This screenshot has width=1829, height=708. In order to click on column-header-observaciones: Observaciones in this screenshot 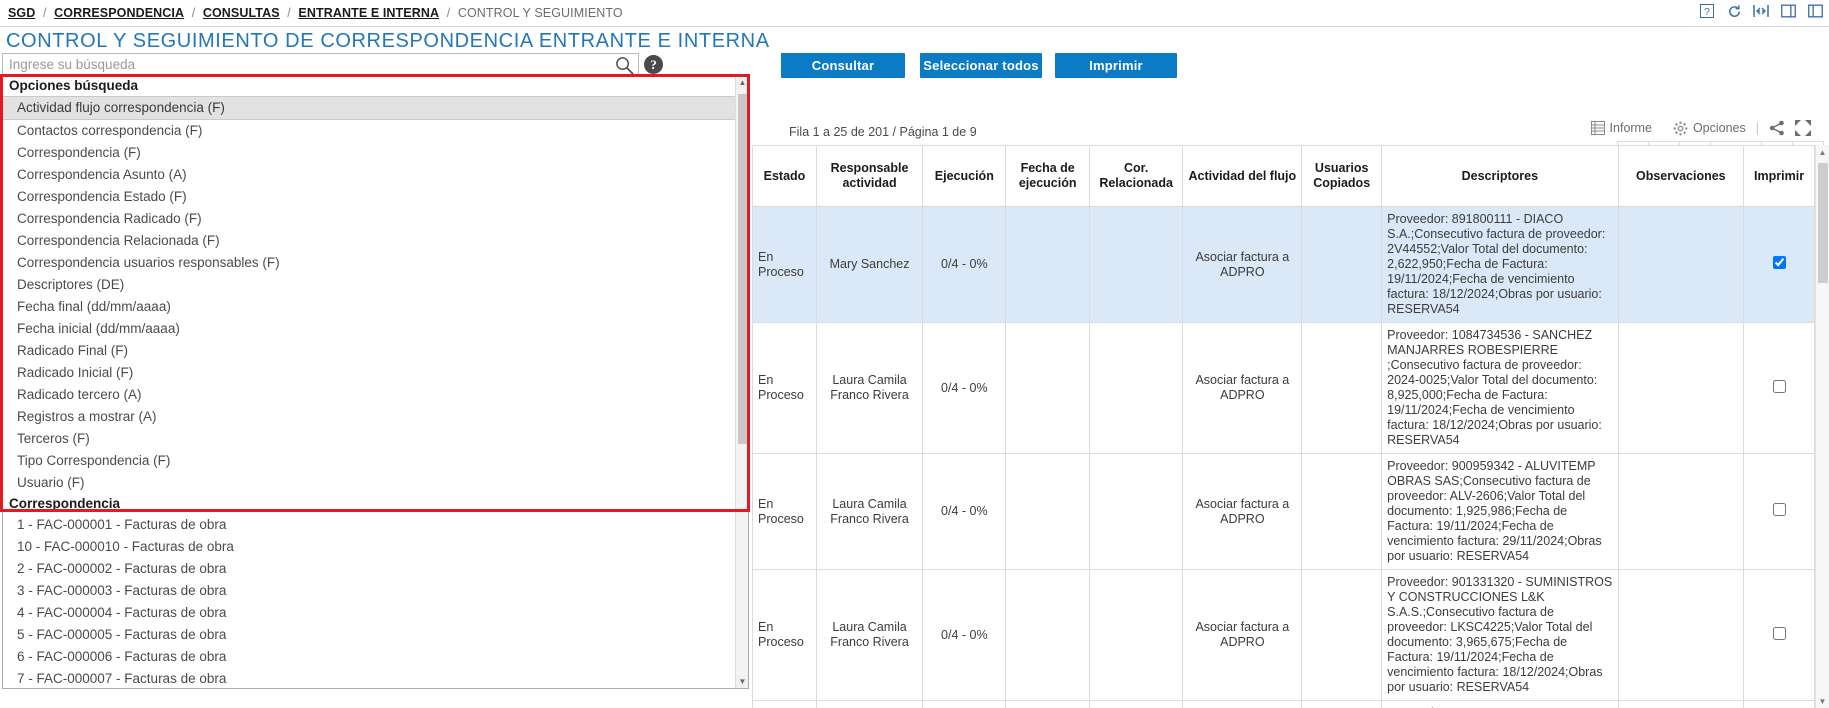, I will do `click(1681, 176)`.